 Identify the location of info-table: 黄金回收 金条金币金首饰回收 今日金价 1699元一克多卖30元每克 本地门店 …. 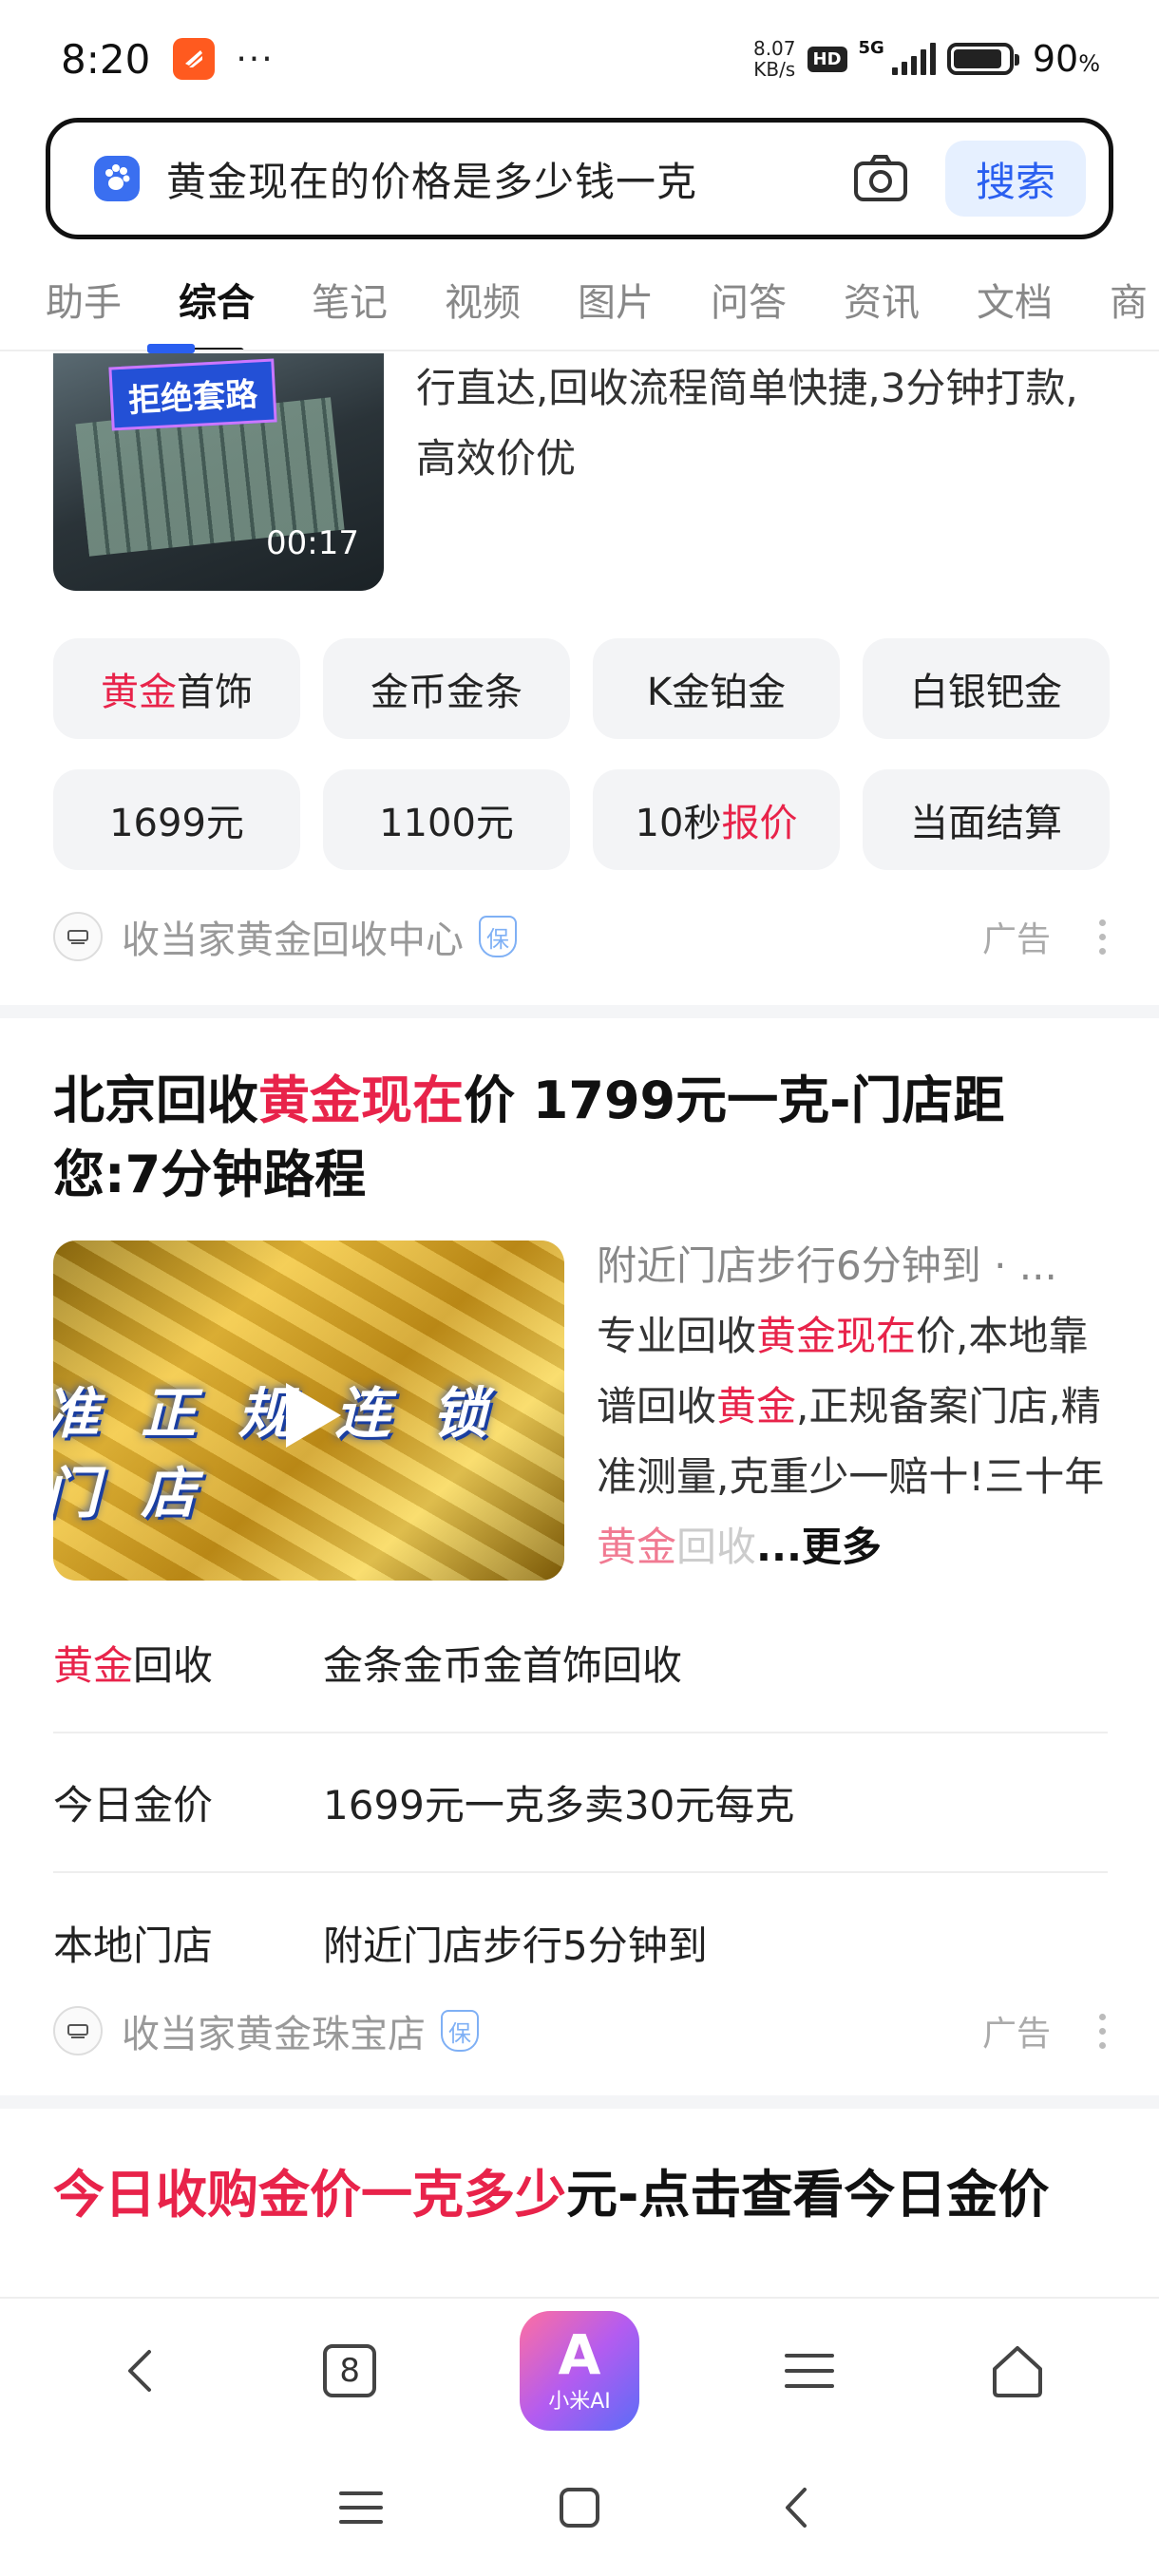
(580, 1803).